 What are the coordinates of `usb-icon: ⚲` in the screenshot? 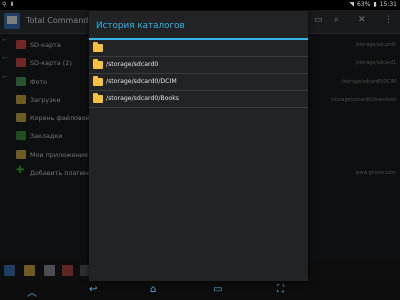 It's located at (4, 4).